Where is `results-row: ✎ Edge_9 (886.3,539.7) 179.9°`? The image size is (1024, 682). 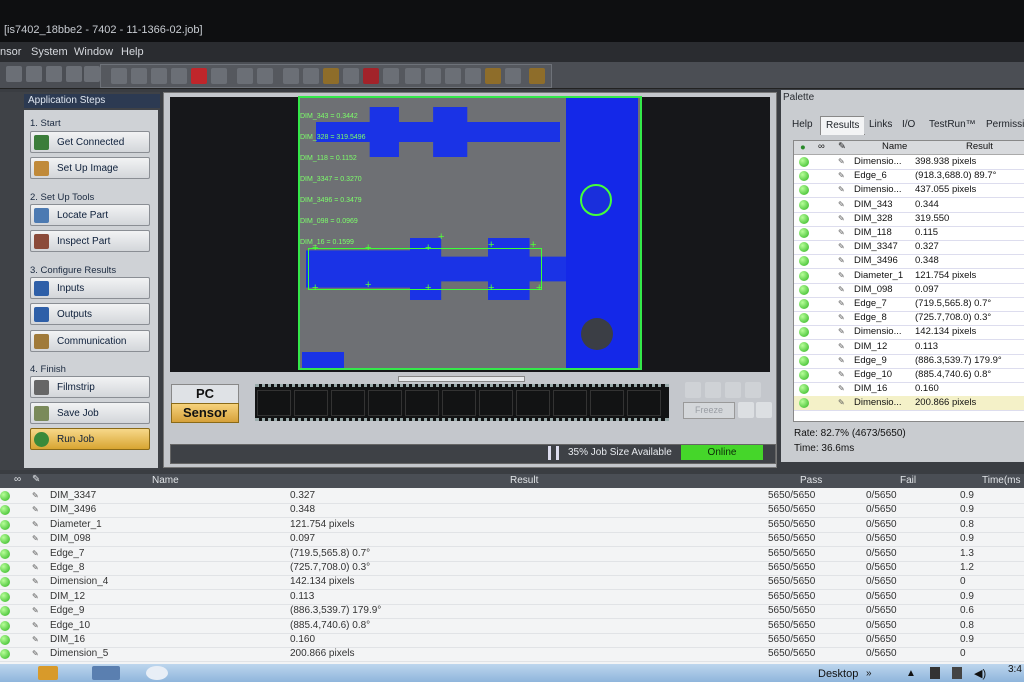 results-row: ✎ Edge_9 (886.3,539.7) 179.9° is located at coordinates (909, 361).